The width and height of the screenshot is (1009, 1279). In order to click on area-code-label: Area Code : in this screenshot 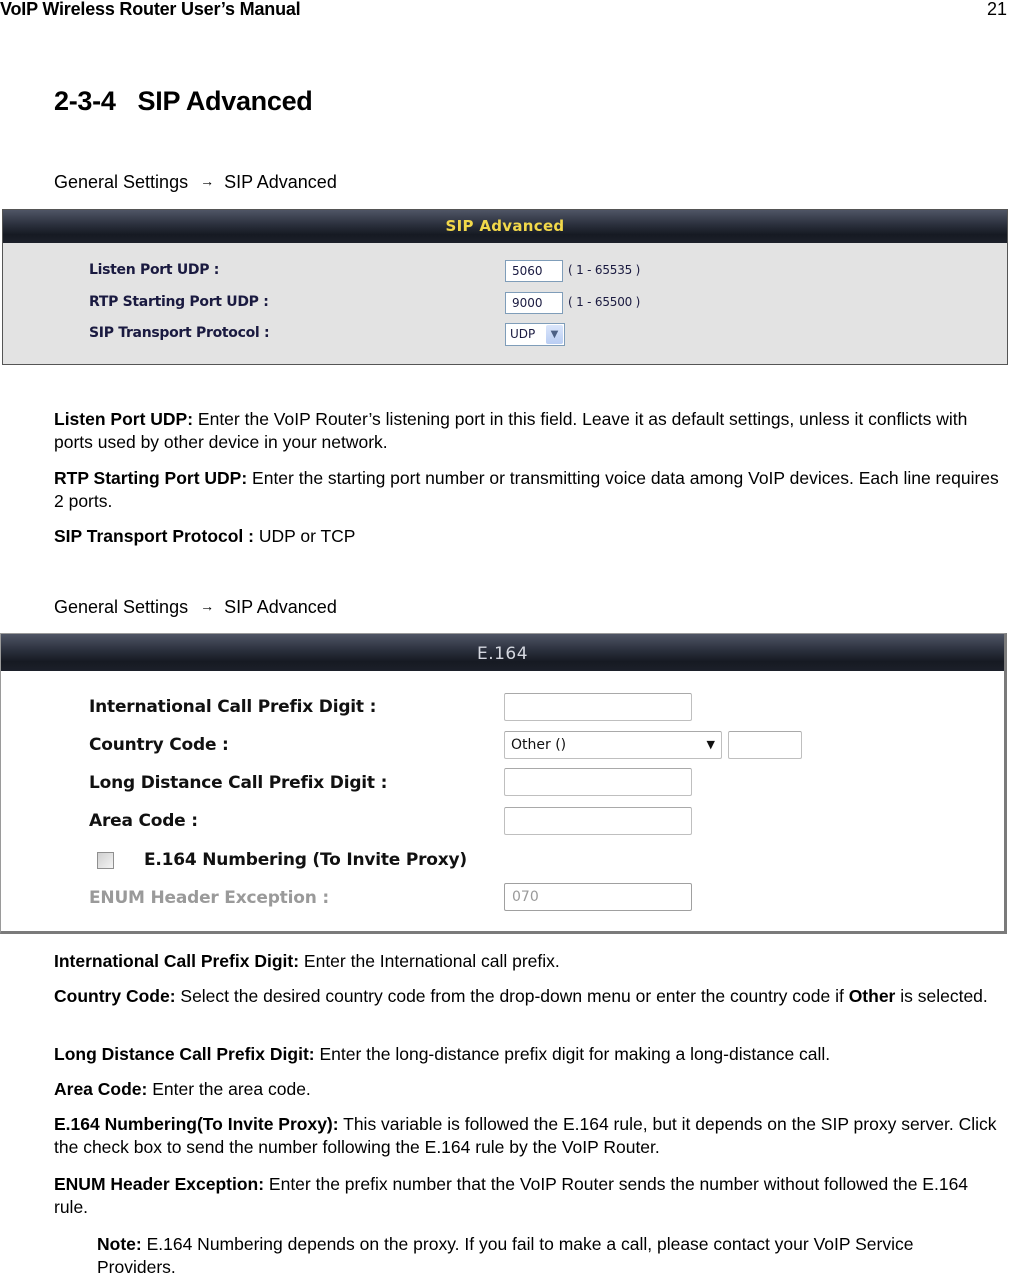, I will do `click(143, 821)`.